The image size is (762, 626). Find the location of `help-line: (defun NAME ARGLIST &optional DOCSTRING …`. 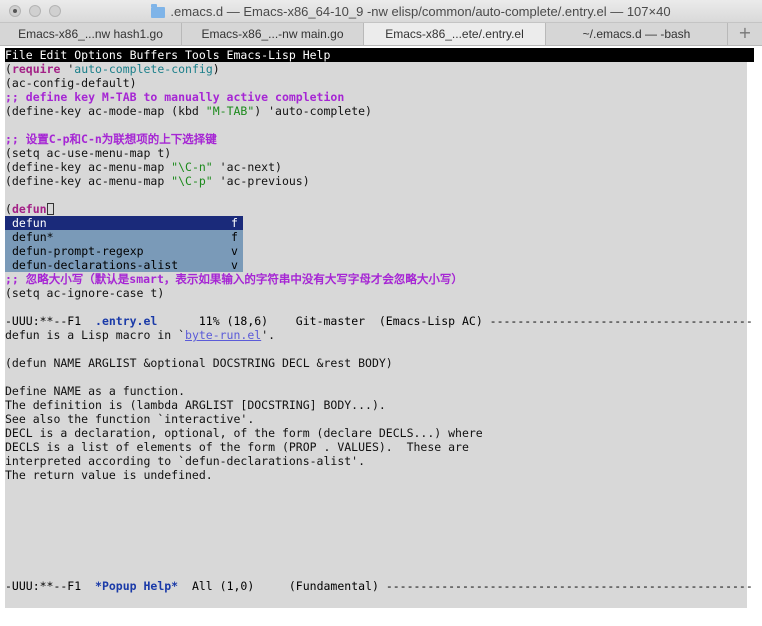

help-line: (defun NAME ARGLIST &optional DOCSTRING … is located at coordinates (199, 363).